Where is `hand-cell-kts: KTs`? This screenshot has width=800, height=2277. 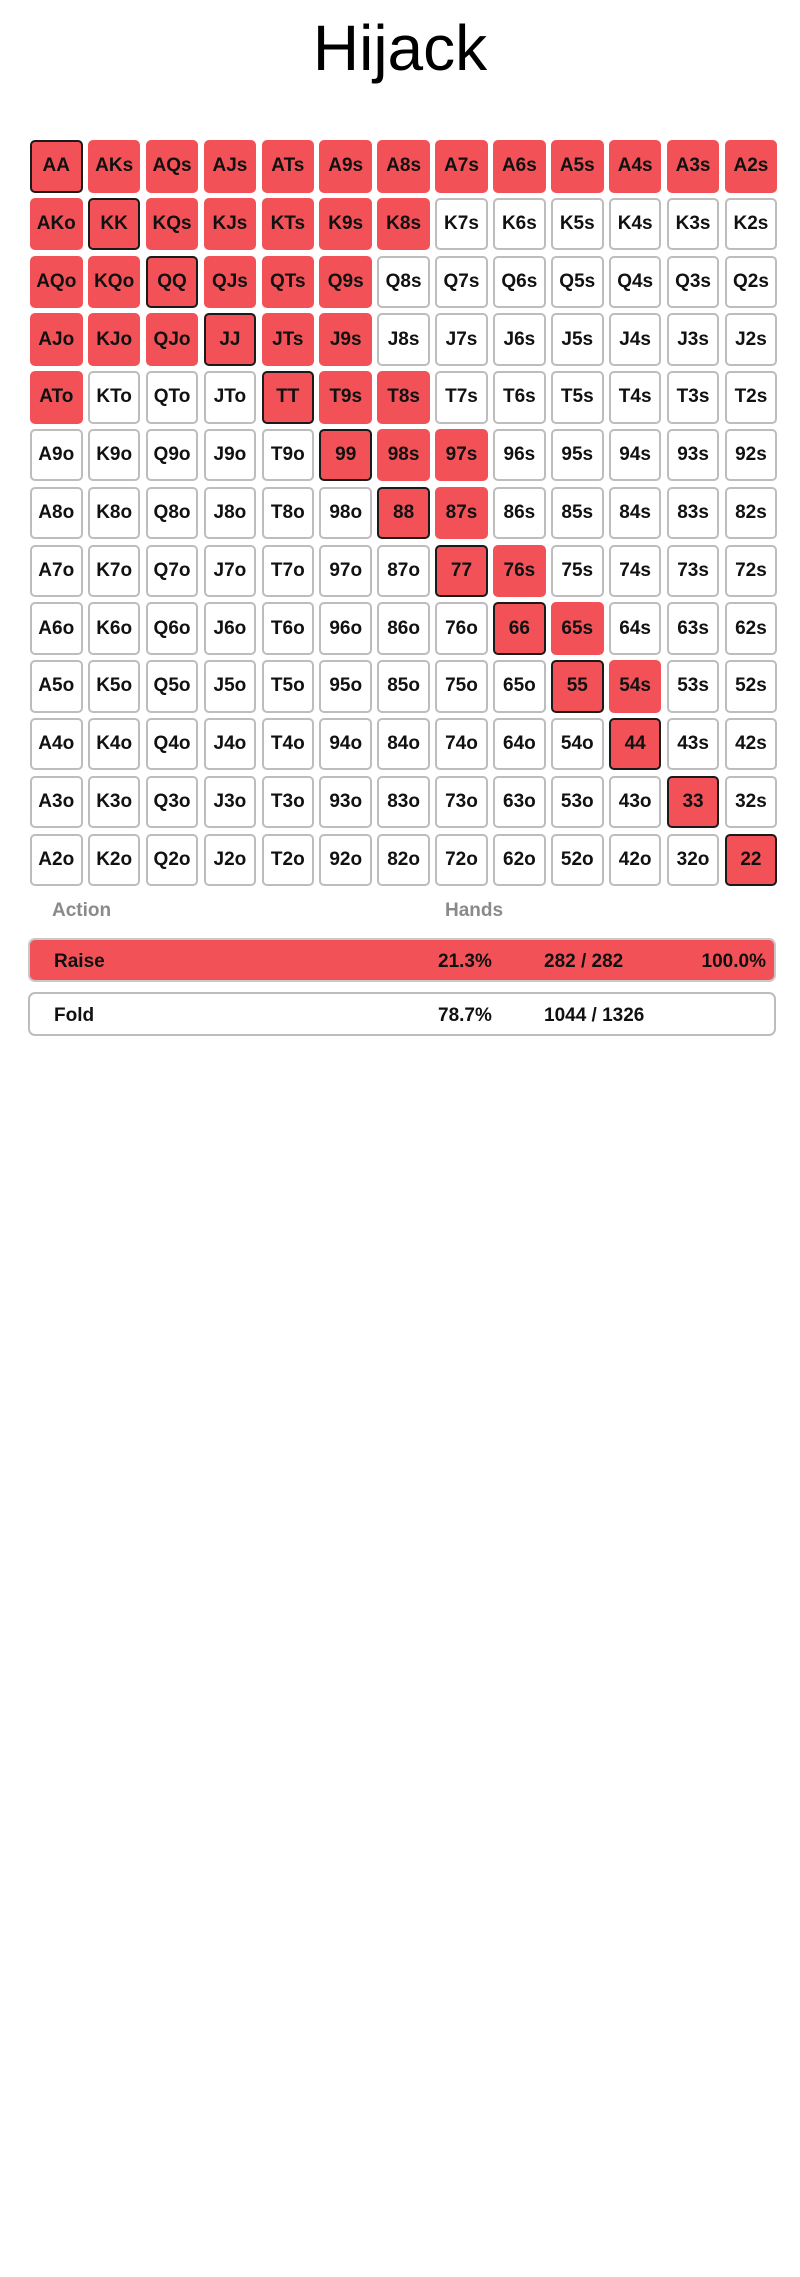 hand-cell-kts: KTs is located at coordinates (288, 224).